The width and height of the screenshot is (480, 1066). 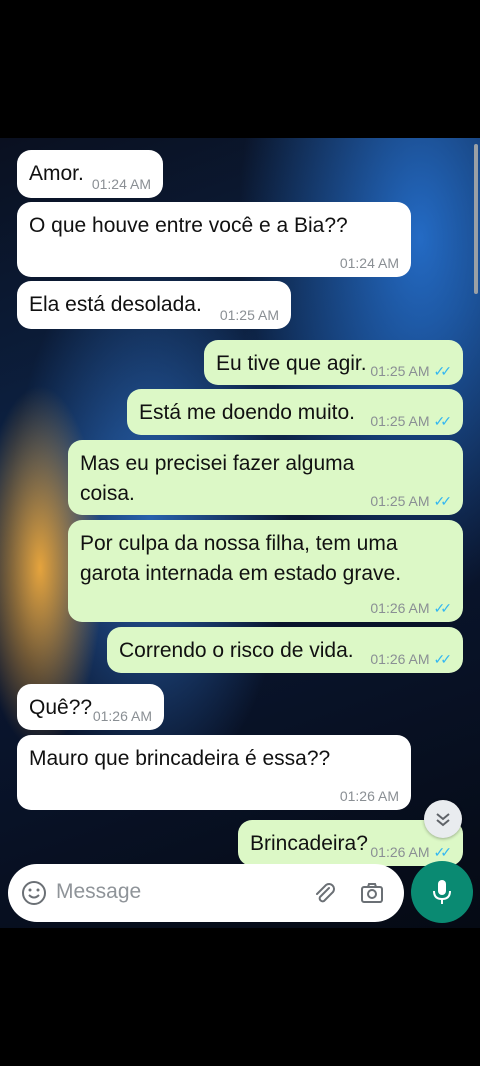 What do you see at coordinates (98, 892) in the screenshot?
I see `message-input: Message` at bounding box center [98, 892].